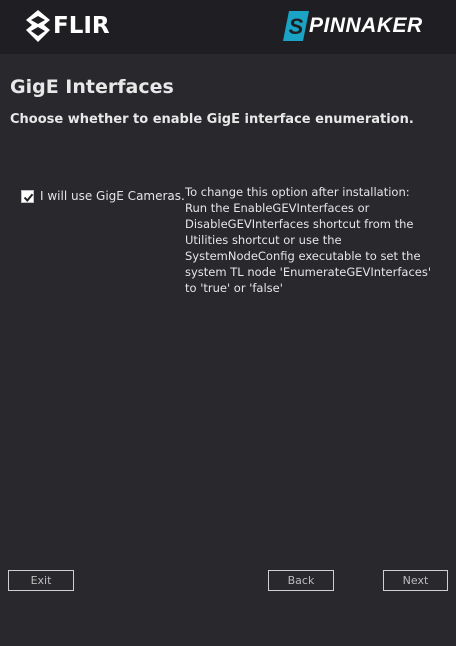  I want to click on svg-text: S, so click(296, 26).